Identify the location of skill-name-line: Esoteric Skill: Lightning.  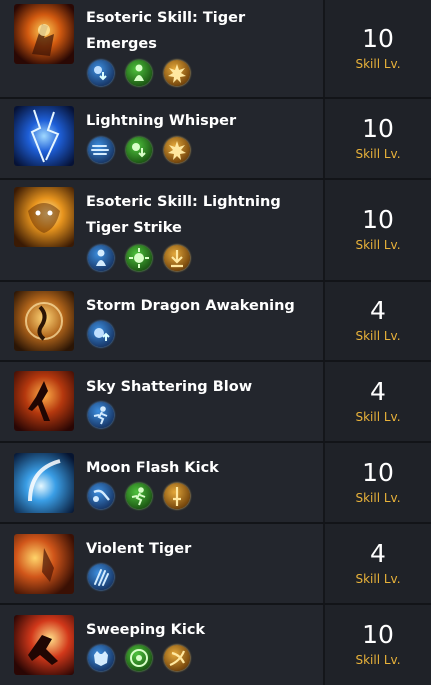
(183, 202).